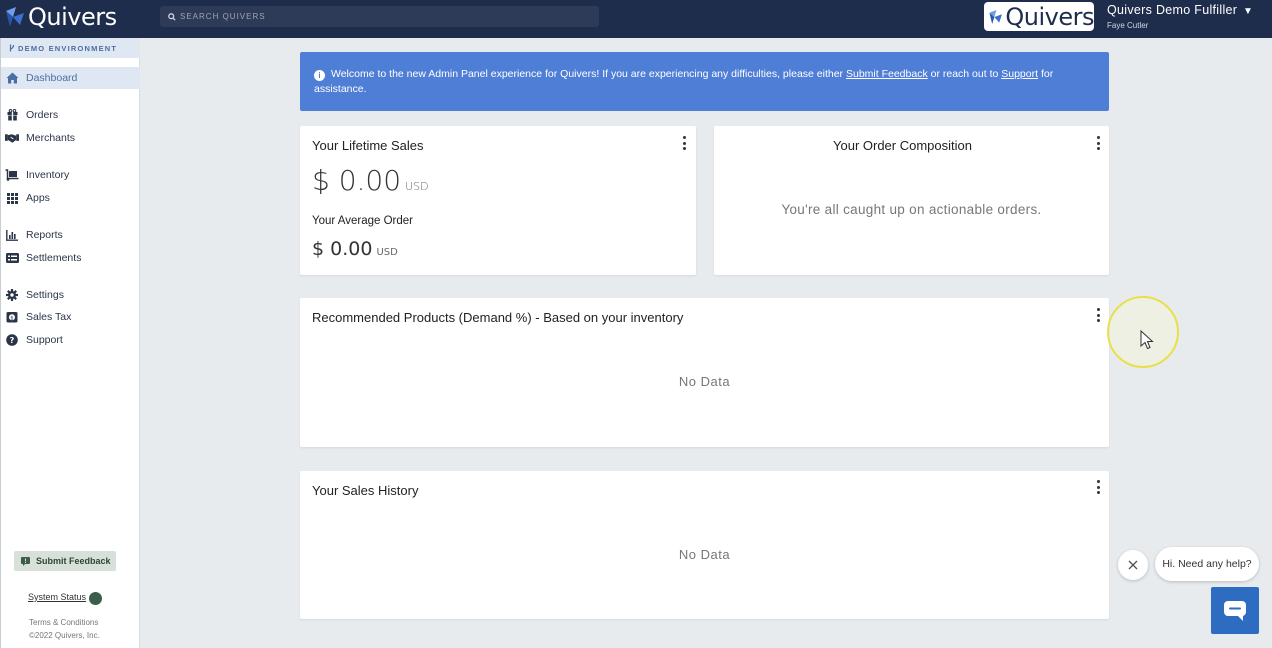 Image resolution: width=1272 pixels, height=648 pixels. What do you see at coordinates (49, 317) in the screenshot?
I see `sidebar-item-label: Sales Tax` at bounding box center [49, 317].